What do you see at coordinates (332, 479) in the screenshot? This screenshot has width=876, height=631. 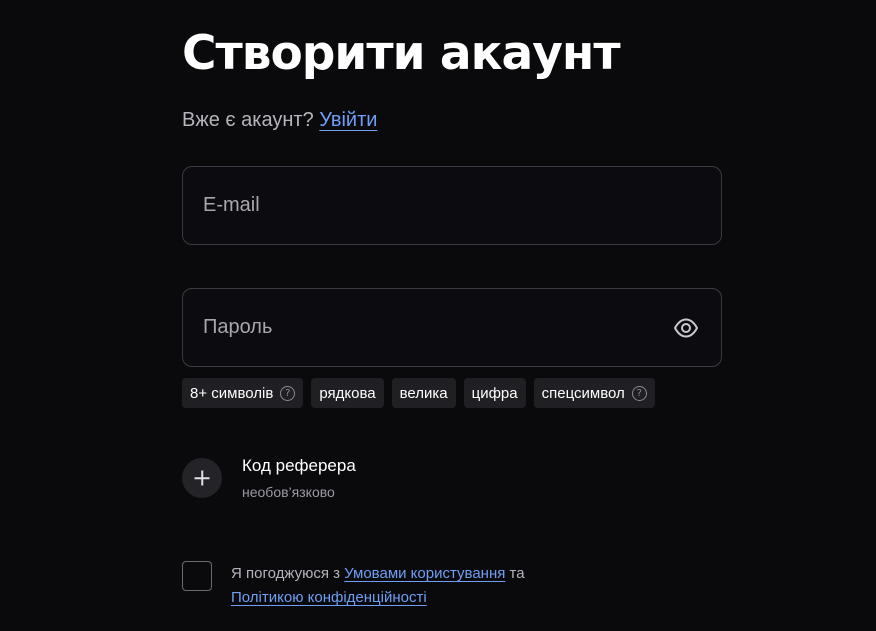 I see `add-referral-code-button: Код реферера необов’язково` at bounding box center [332, 479].